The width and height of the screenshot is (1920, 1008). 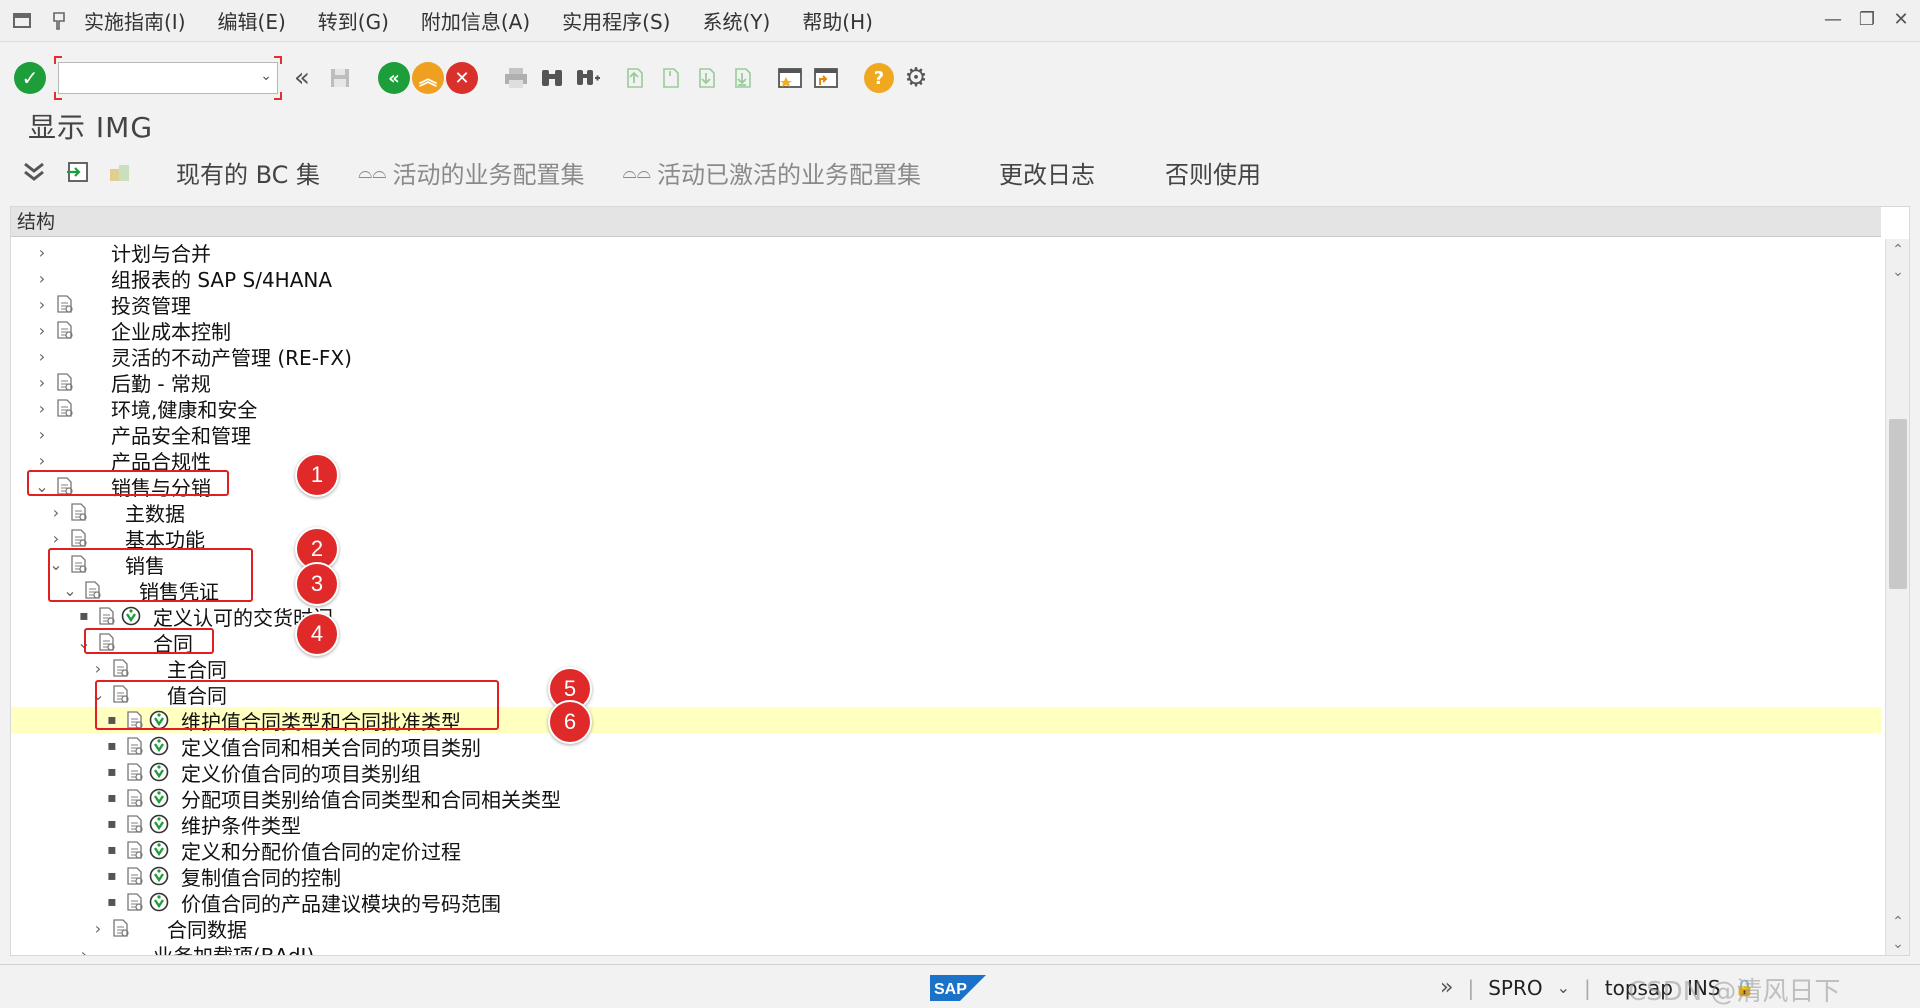 I want to click on save-icon, so click(x=340, y=78).